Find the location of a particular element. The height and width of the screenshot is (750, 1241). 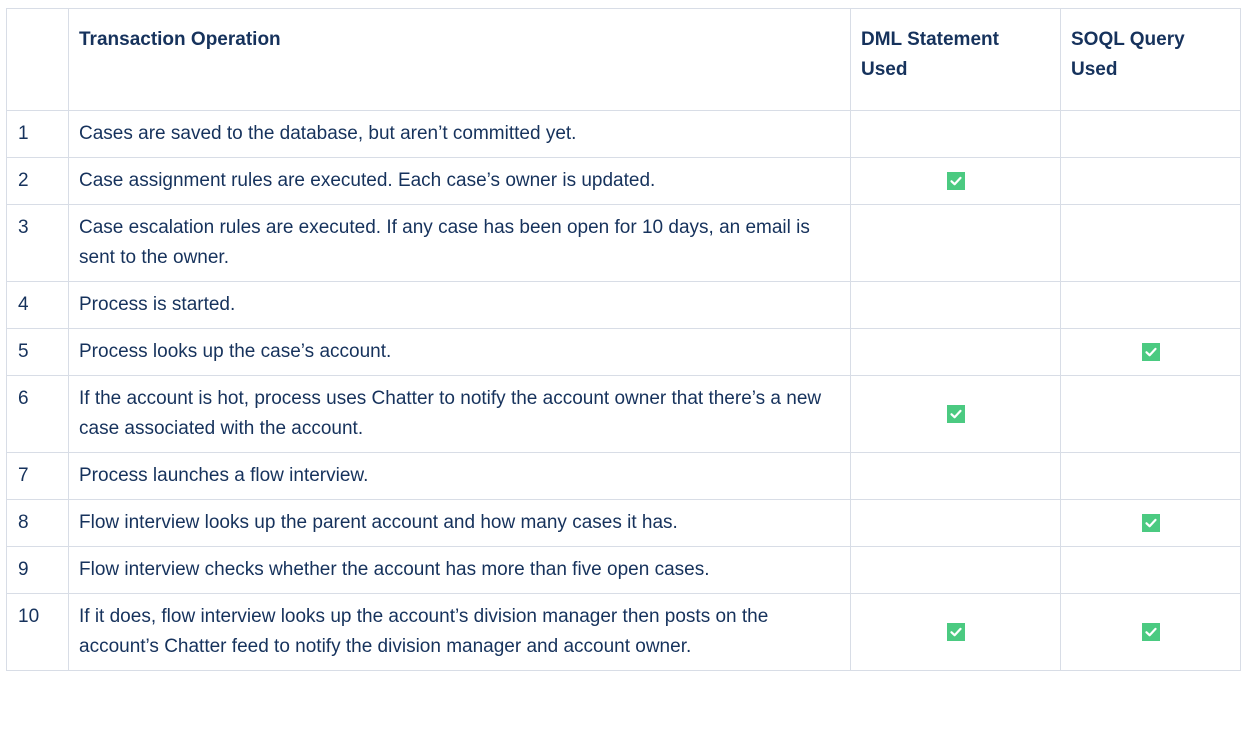

table-row: 4 Process is started. is located at coordinates (623, 305).